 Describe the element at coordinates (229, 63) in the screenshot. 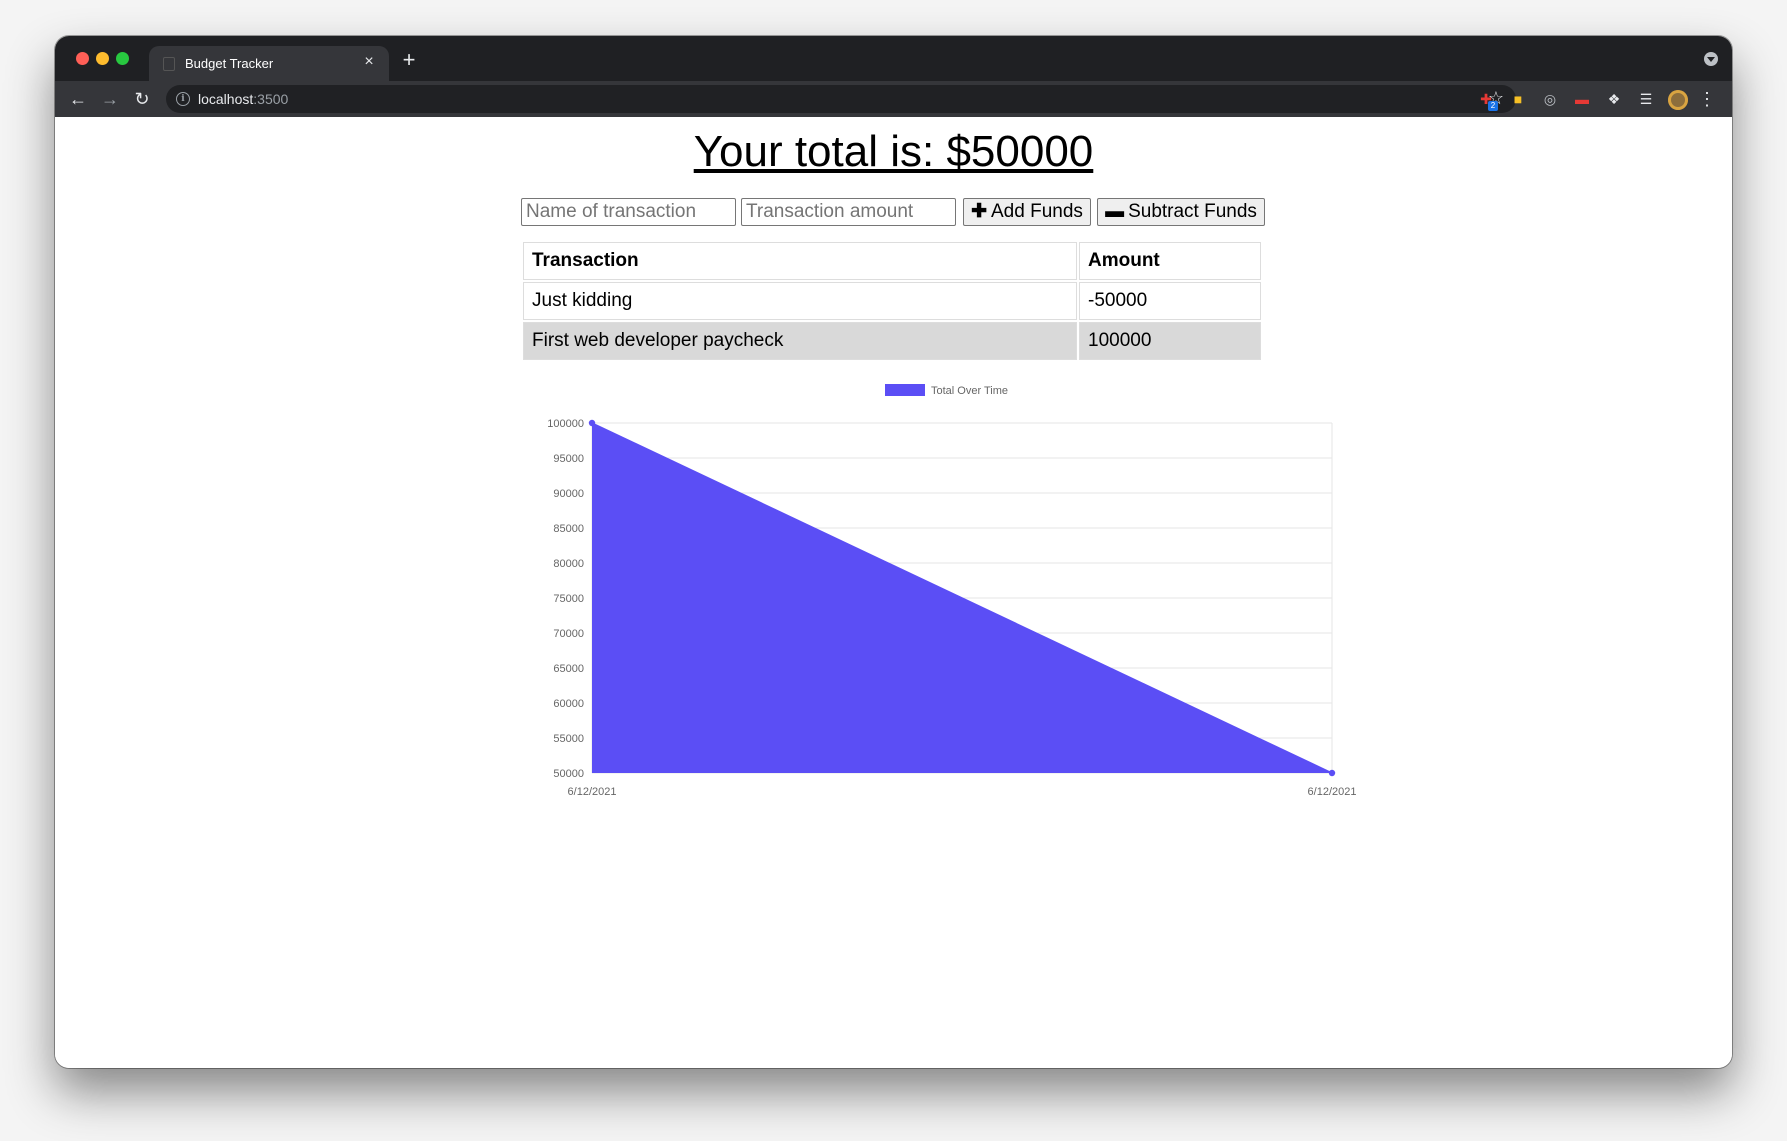

I see `tab-title: Budget Tracker` at that location.